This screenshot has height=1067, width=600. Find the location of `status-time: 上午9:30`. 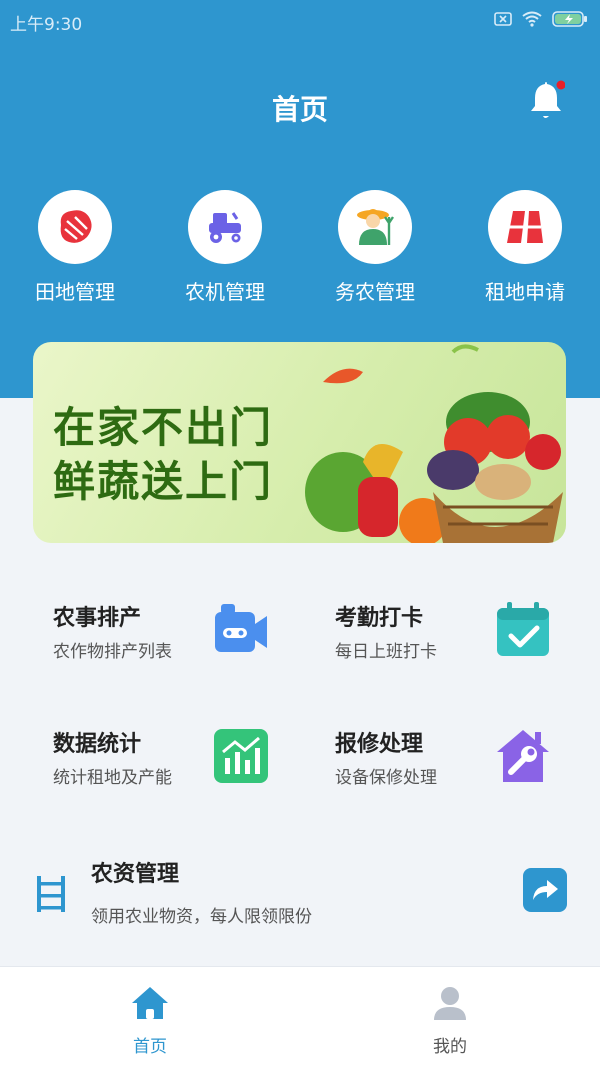

status-time: 上午9:30 is located at coordinates (46, 25).